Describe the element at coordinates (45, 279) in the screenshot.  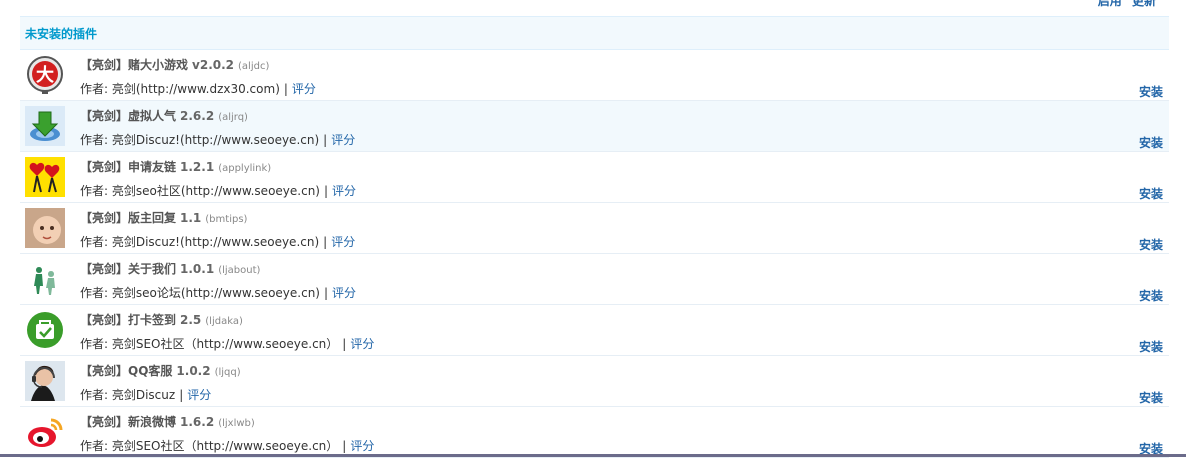
I see `figures-icon` at that location.